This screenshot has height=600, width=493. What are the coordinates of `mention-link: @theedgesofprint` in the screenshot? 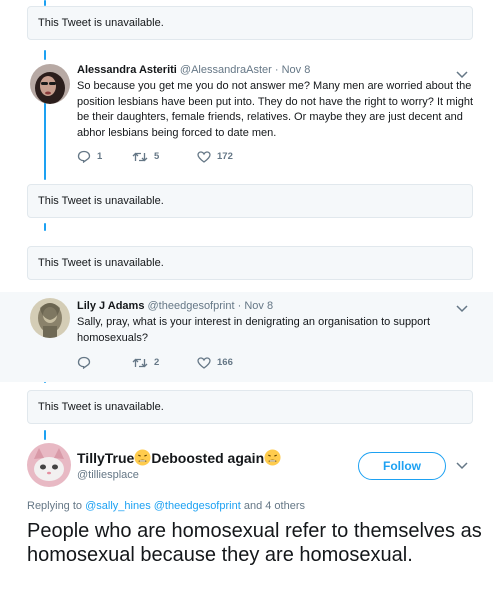 It's located at (197, 506).